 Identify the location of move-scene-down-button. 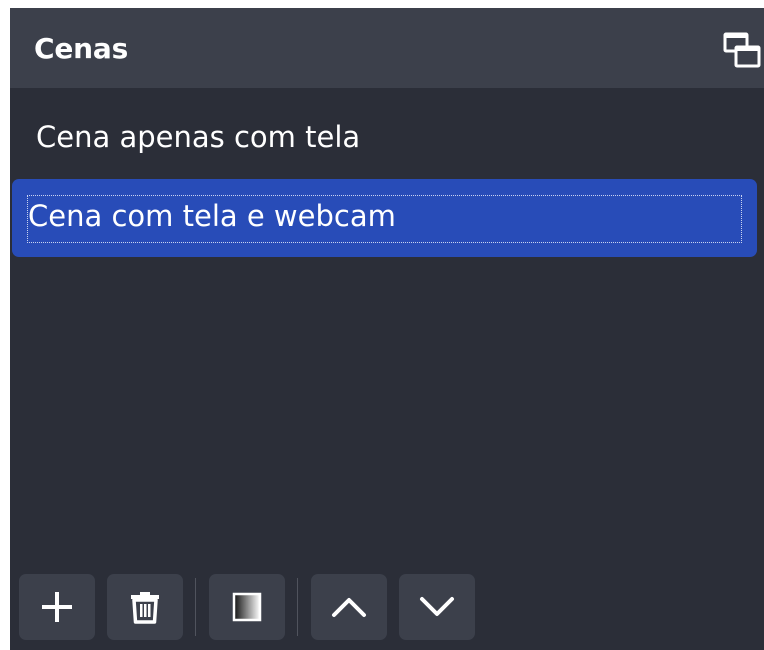
(437, 607).